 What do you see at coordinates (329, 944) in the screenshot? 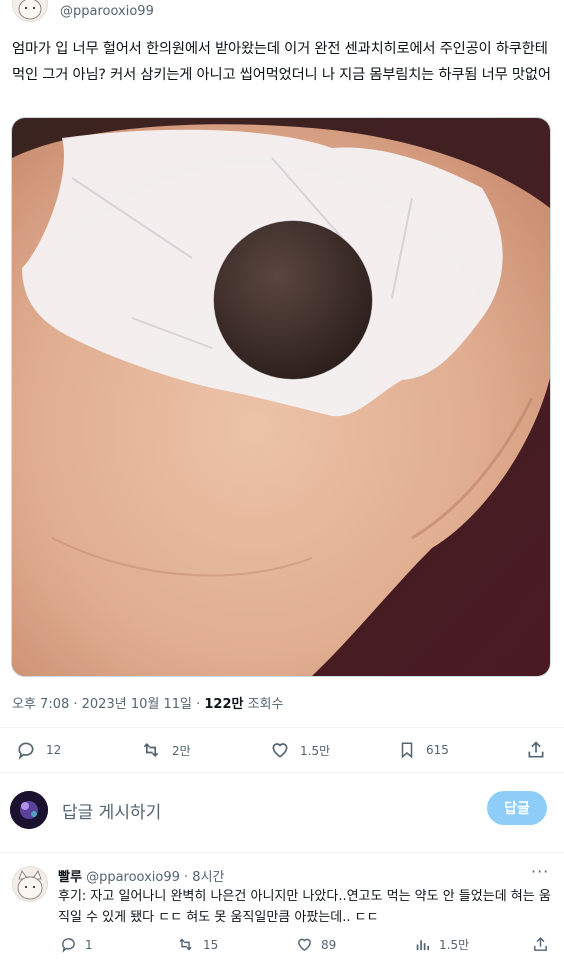
I see `reply-like-count: 89` at bounding box center [329, 944].